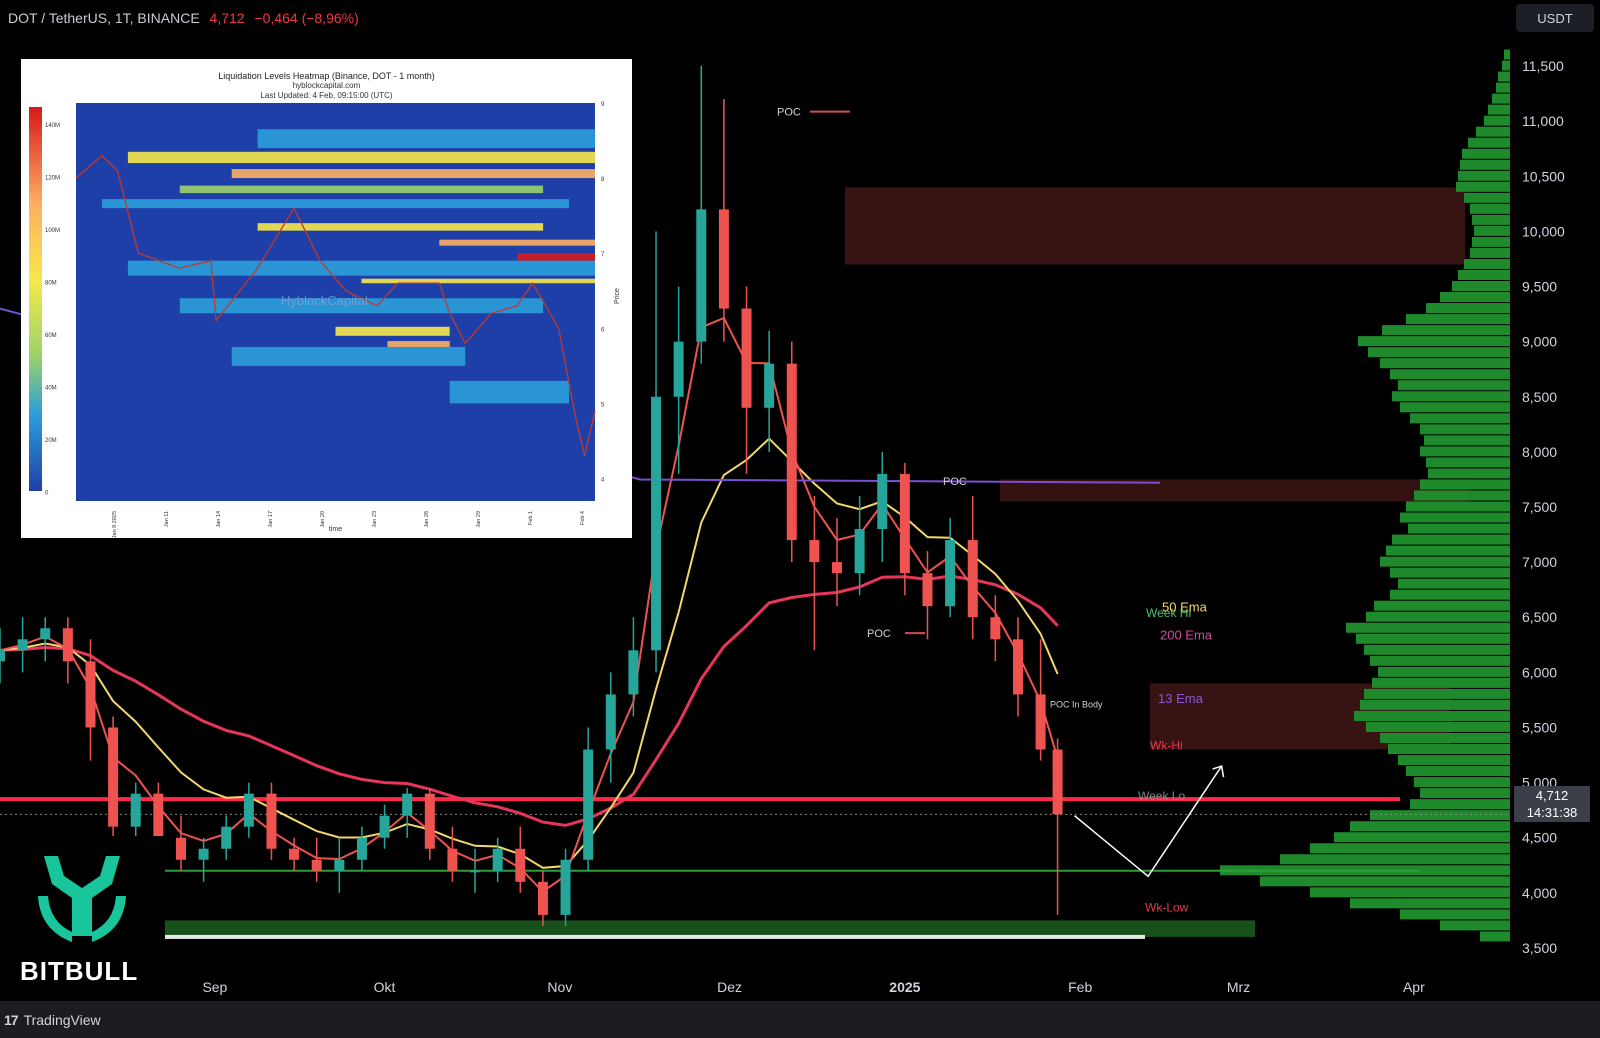  Describe the element at coordinates (79, 971) in the screenshot. I see `bitbull-brand: BITBULL` at that location.